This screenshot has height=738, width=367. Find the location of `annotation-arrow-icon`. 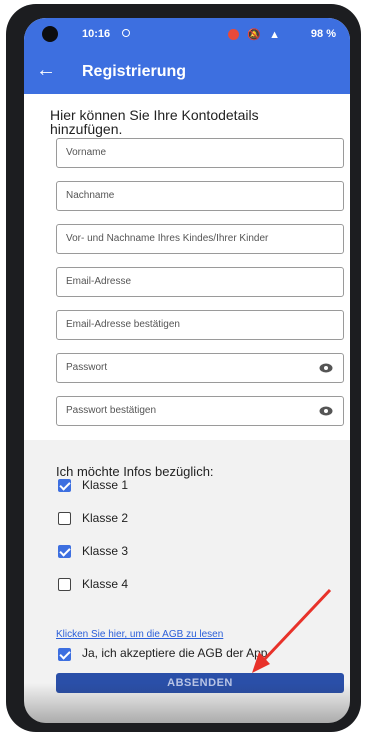

annotation-arrow-icon is located at coordinates (292, 630).